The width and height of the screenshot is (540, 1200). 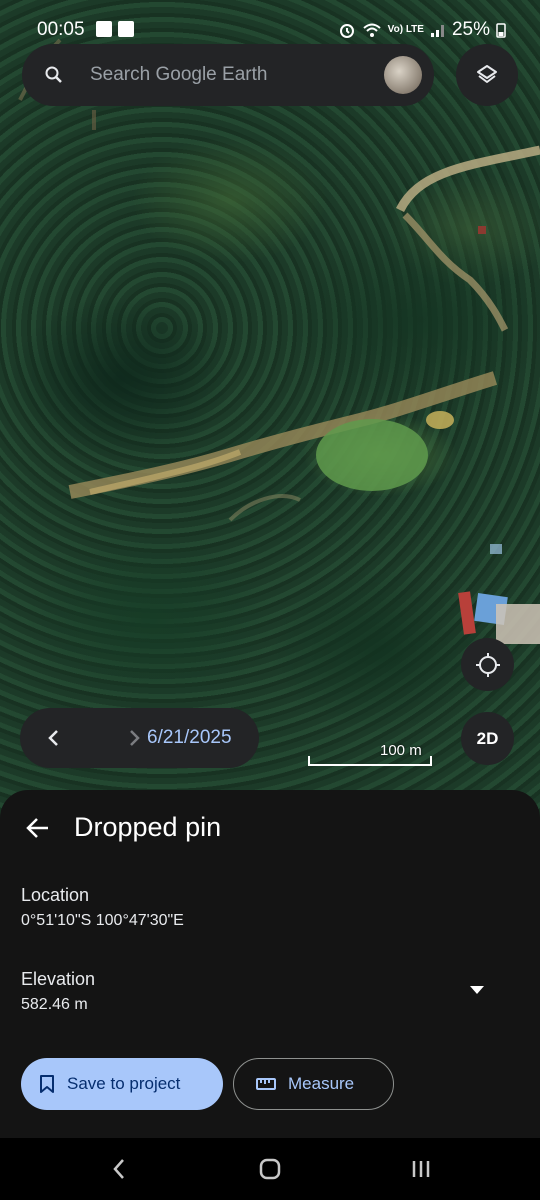 I want to click on measure-button: Measure, so click(x=313, y=1084).